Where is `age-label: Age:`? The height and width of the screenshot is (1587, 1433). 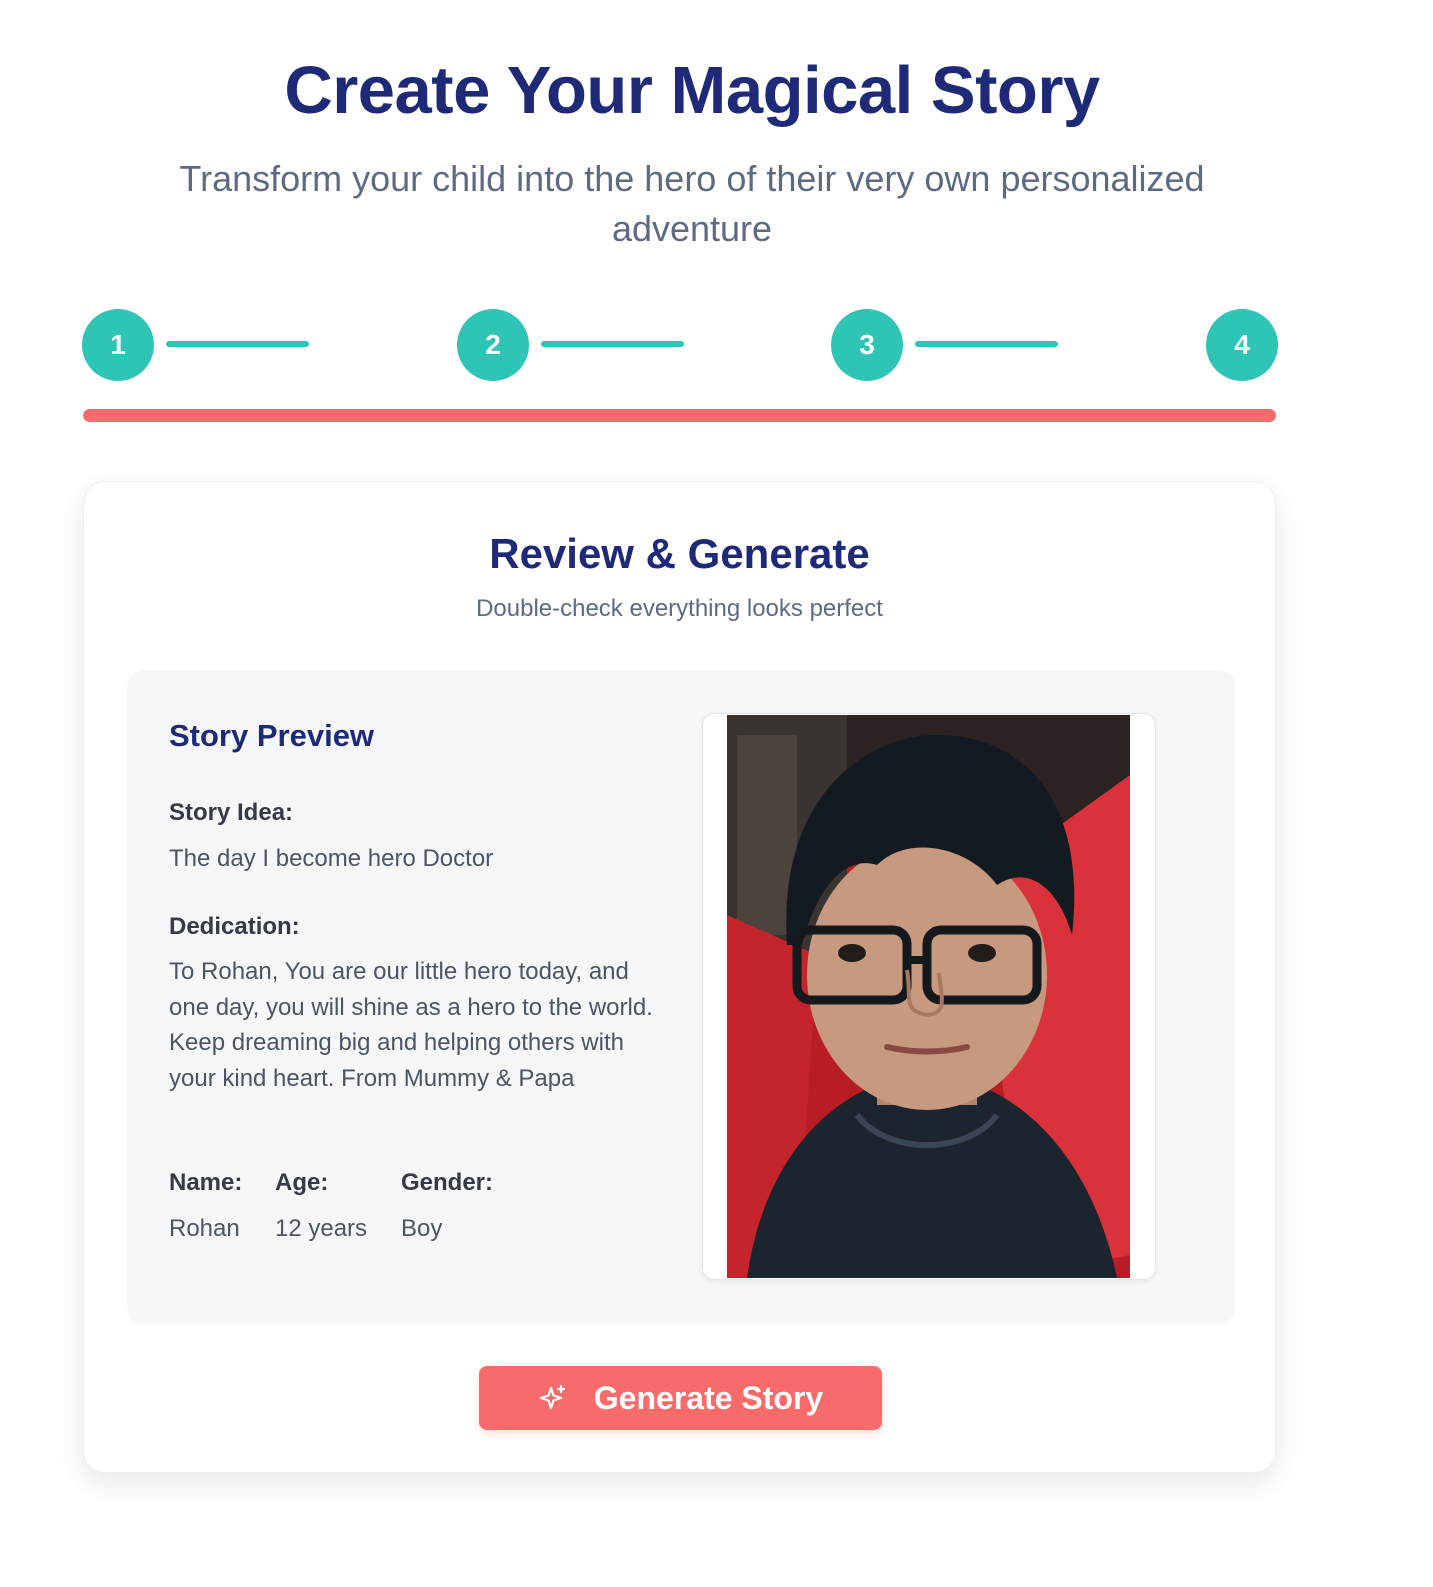
age-label: Age: is located at coordinates (302, 1182).